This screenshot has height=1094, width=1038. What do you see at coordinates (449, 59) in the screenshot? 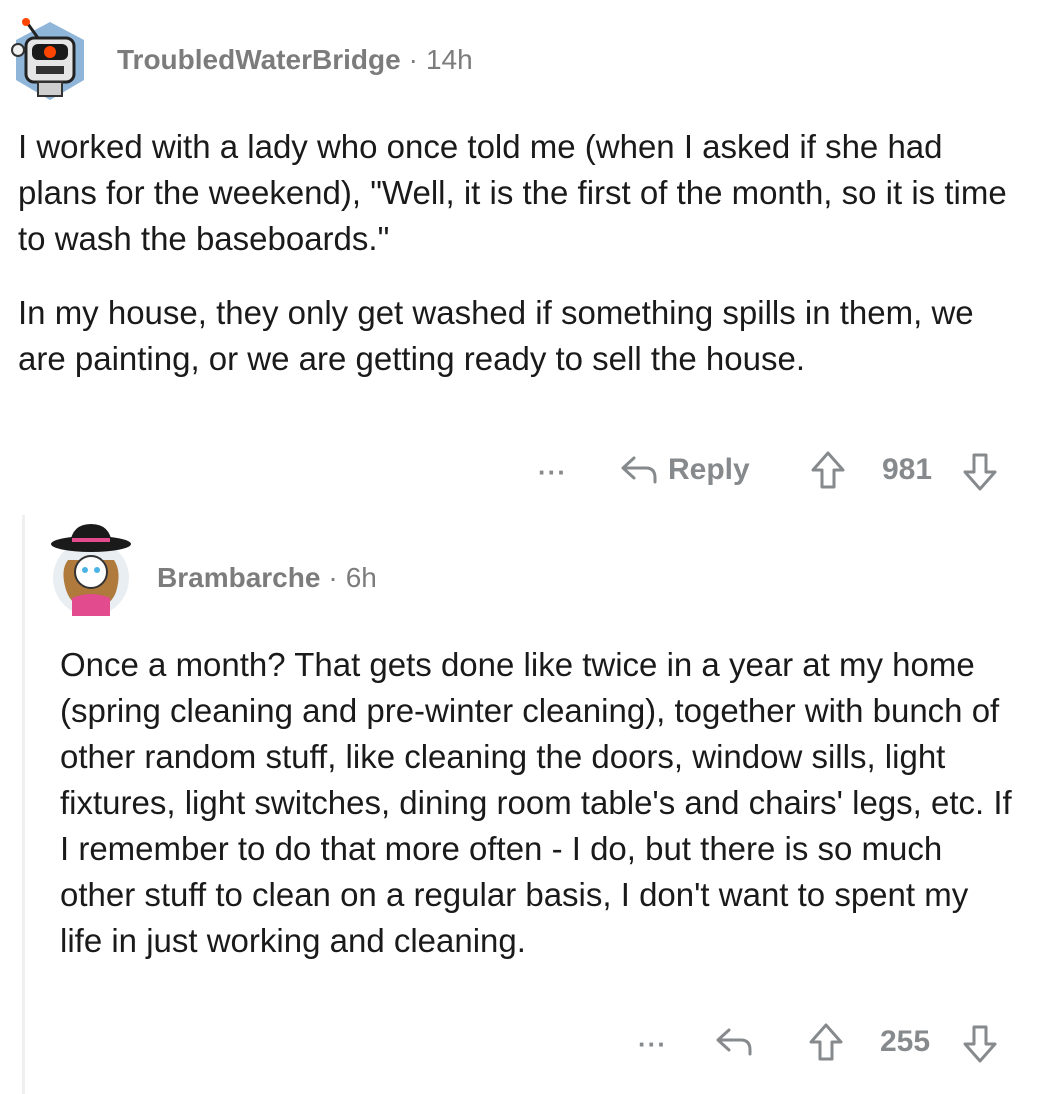
I see `comment-age: 14h` at bounding box center [449, 59].